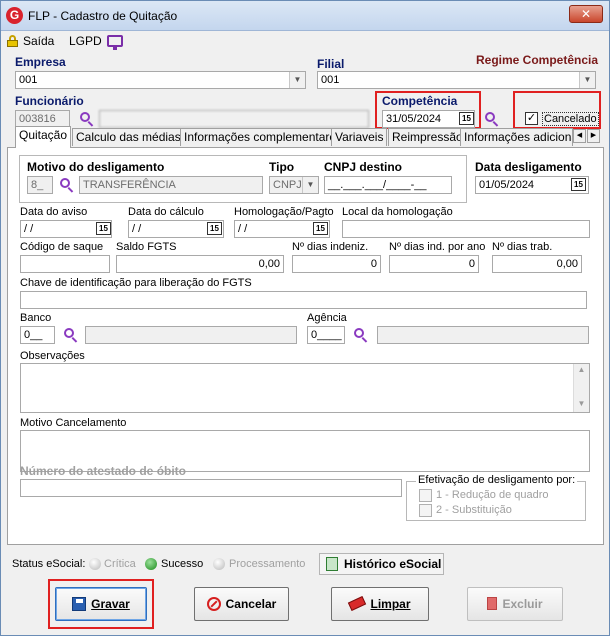 The image size is (610, 636). I want to click on reducao-quadro-checkbox, so click(425, 495).